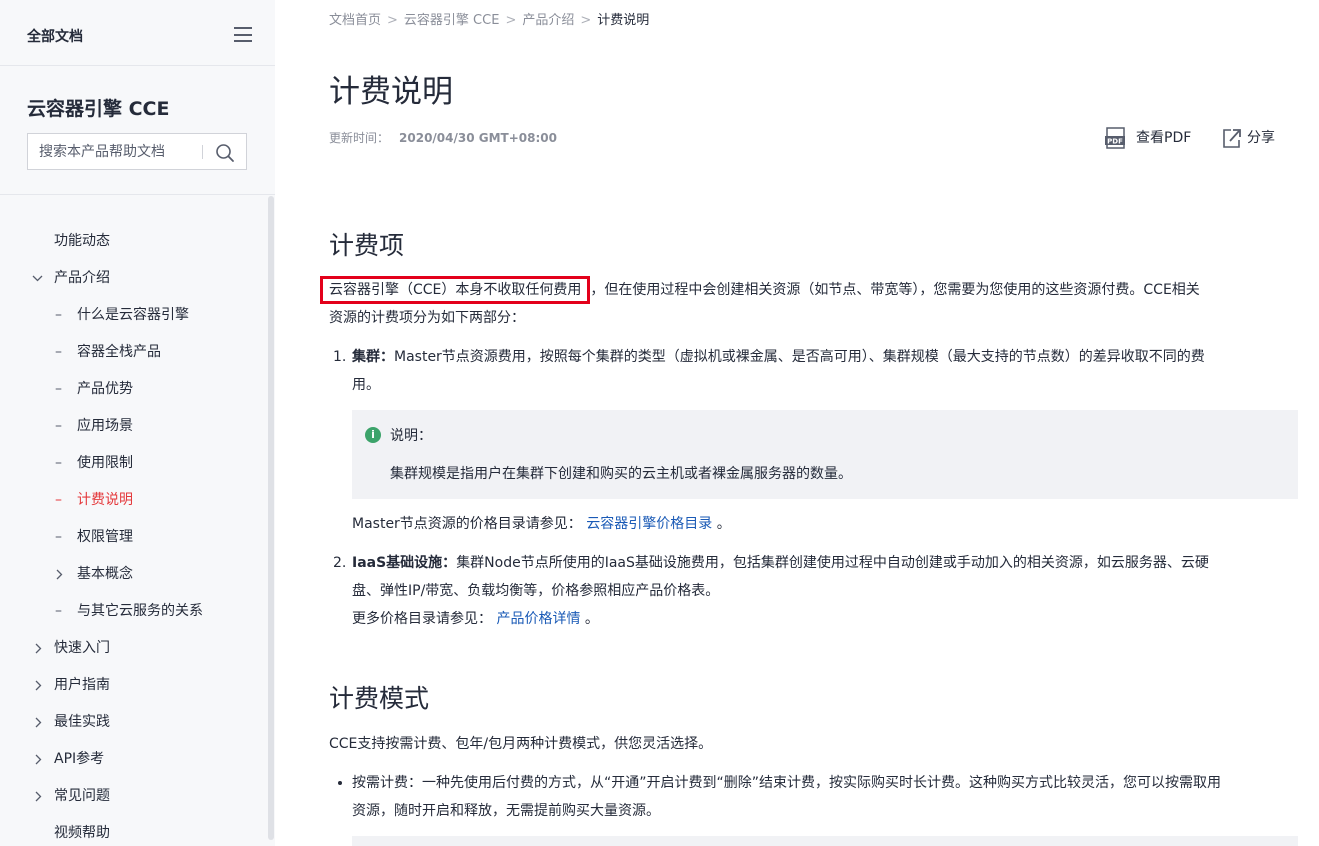  What do you see at coordinates (137, 36) in the screenshot?
I see `sidebar-header: 全部文档` at bounding box center [137, 36].